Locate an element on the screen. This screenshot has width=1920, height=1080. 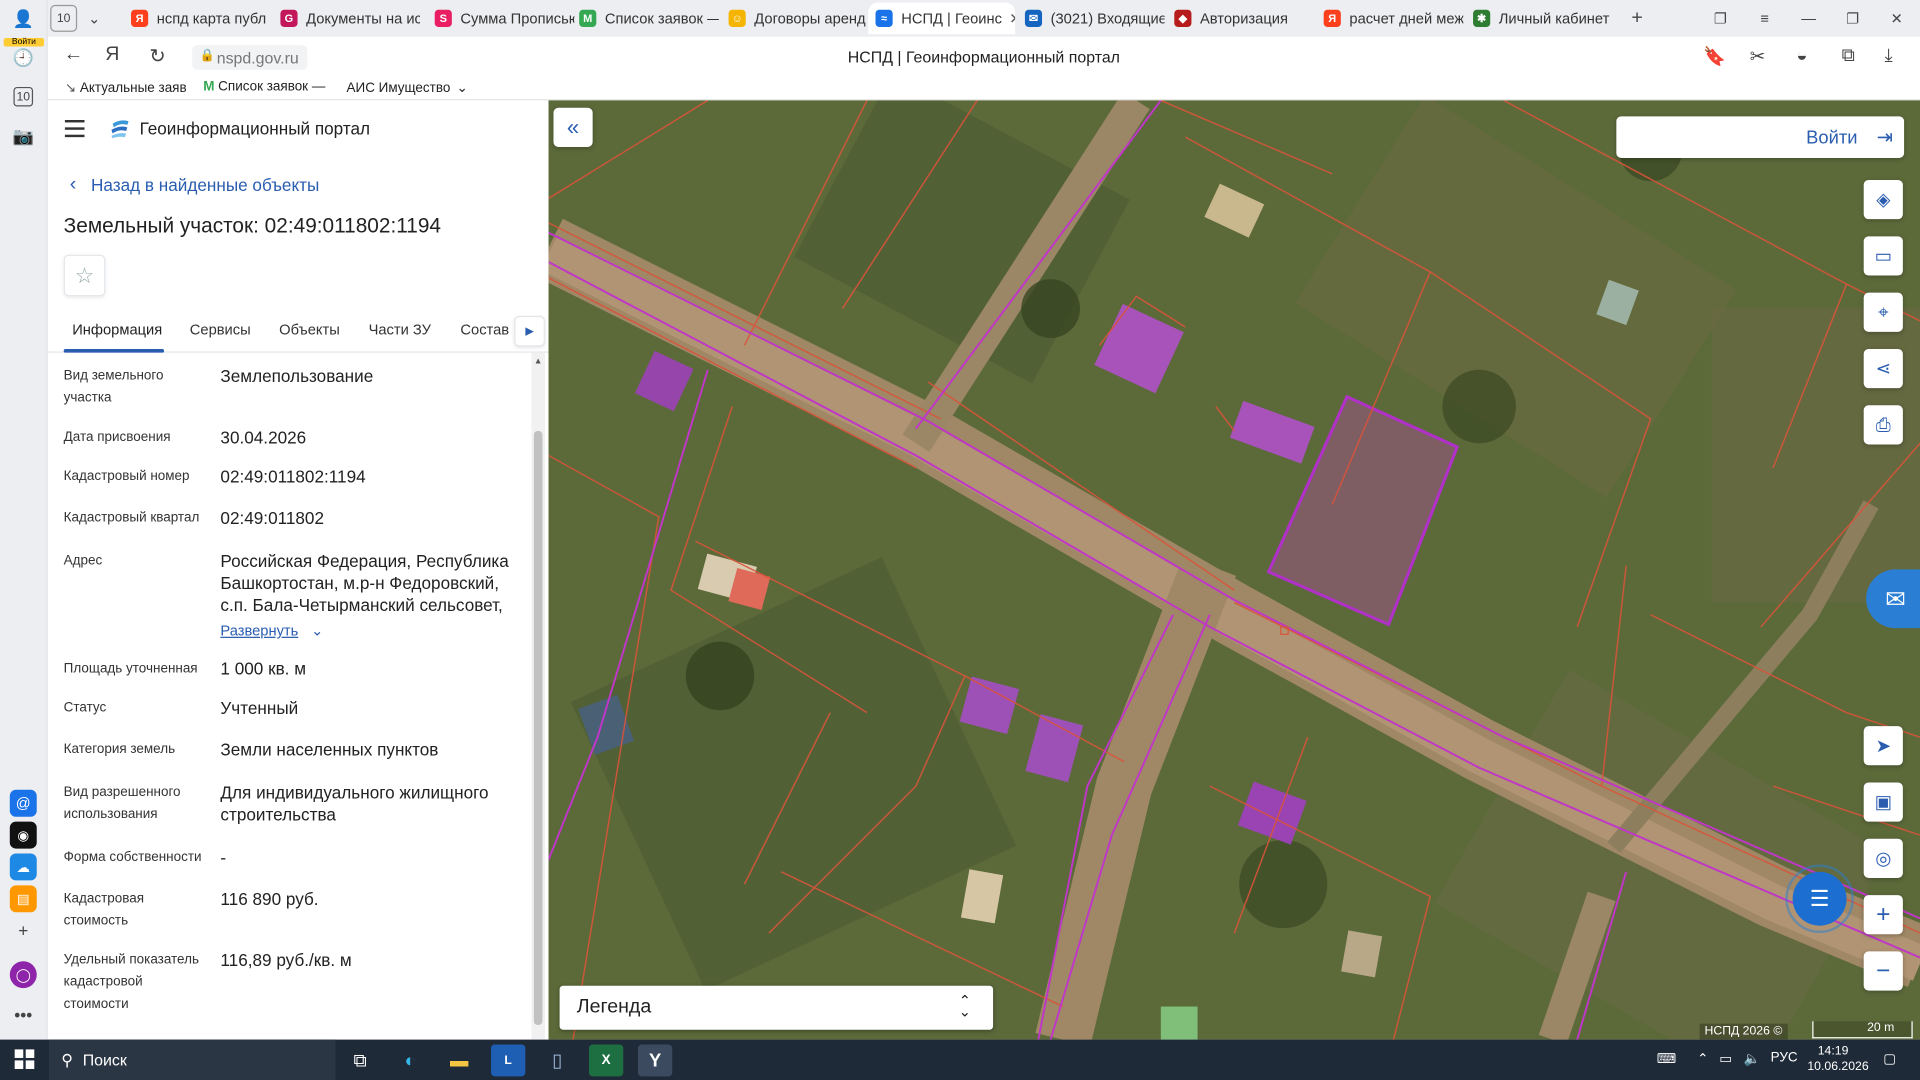
tab-favicon-icon: Я is located at coordinates (140, 18).